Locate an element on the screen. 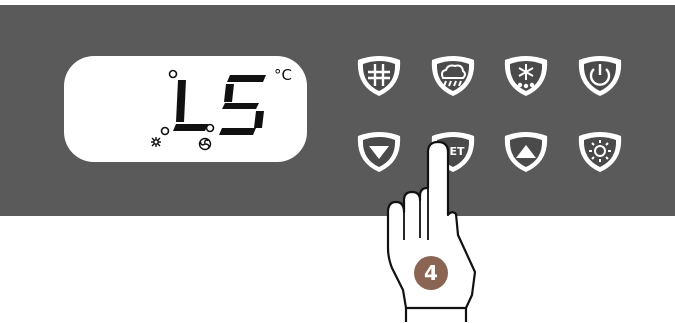 The image size is (675, 323). digit-l is located at coordinates (190, 105).